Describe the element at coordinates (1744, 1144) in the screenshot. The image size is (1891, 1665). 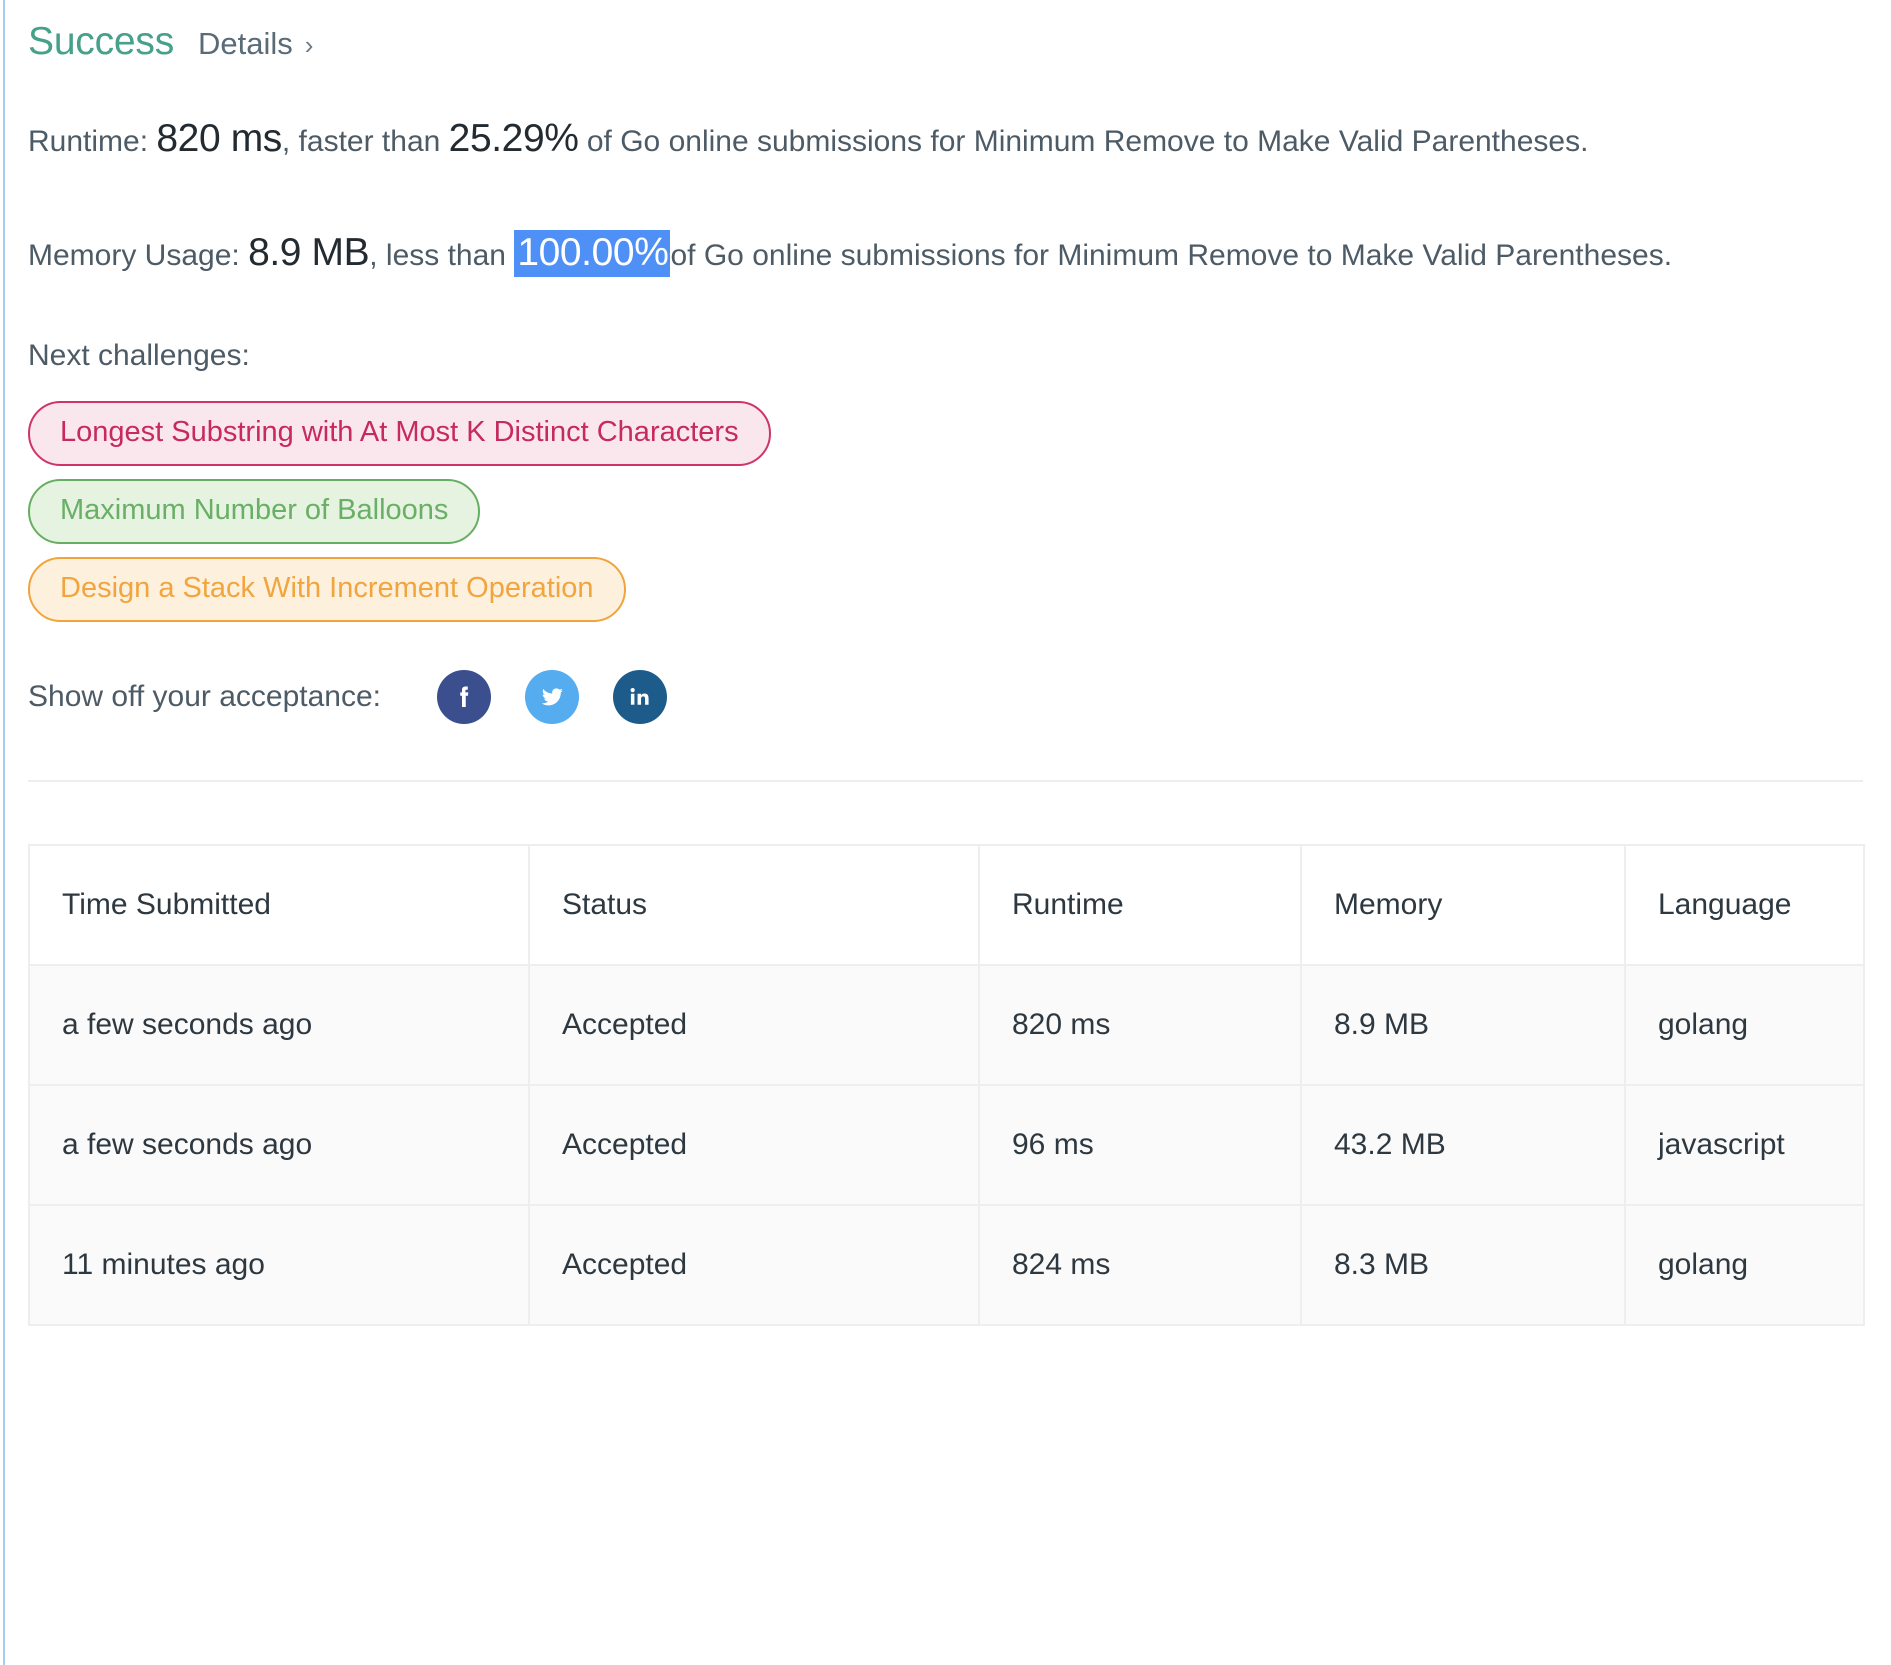
I see `cell-language: javascript` at that location.